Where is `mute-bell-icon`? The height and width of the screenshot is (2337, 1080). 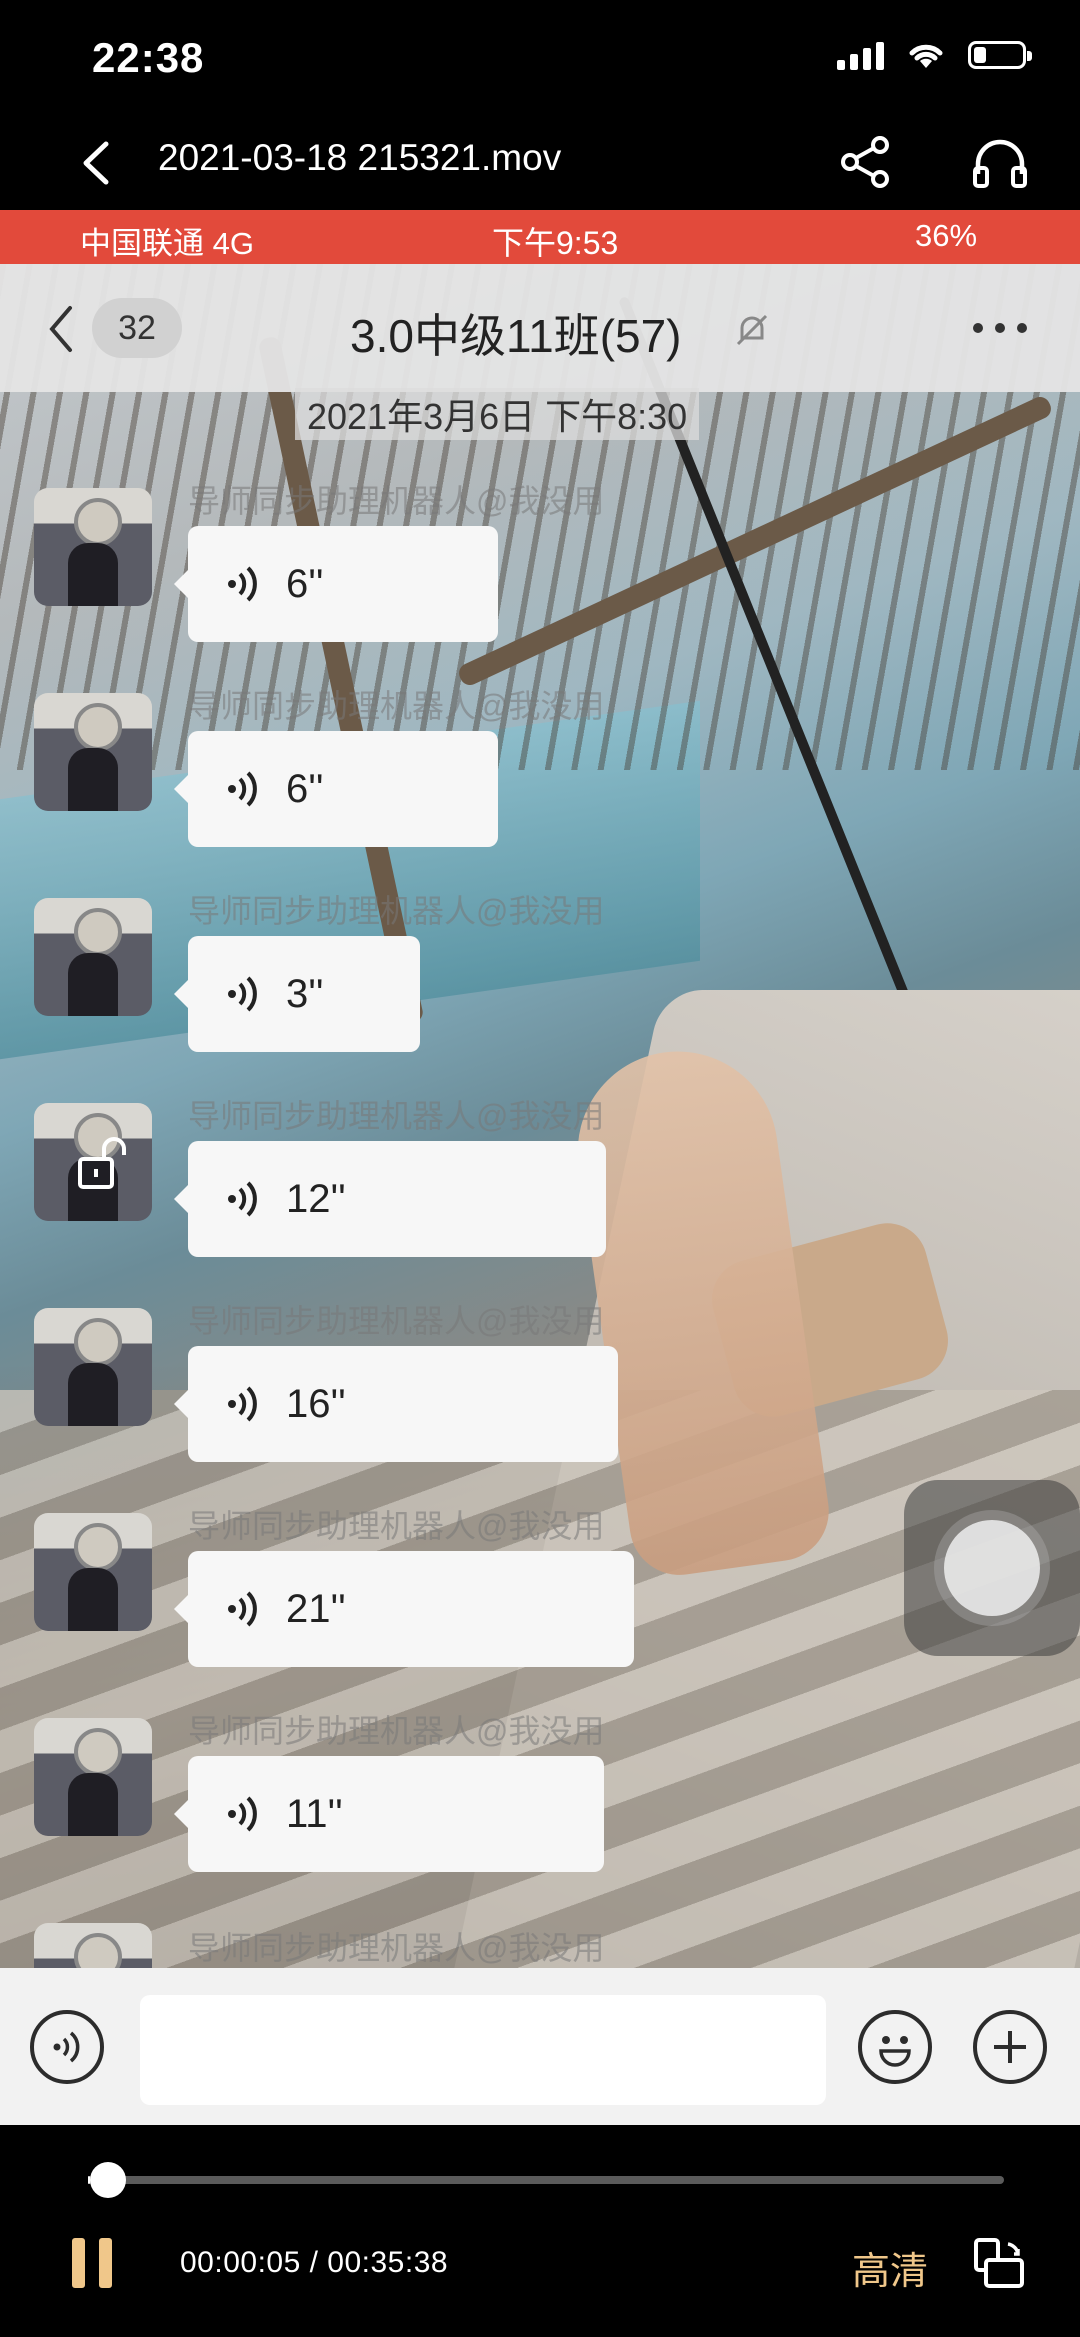 mute-bell-icon is located at coordinates (752, 330).